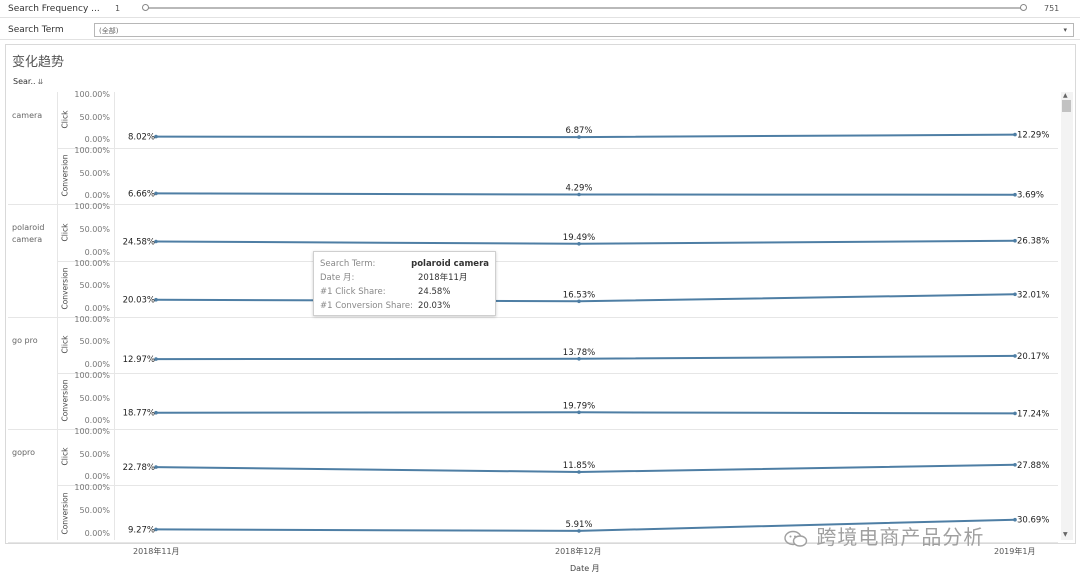 The height and width of the screenshot is (583, 1080). Describe the element at coordinates (434, 306) in the screenshot. I see `tooltip-conversion-value: 20.03%` at that location.